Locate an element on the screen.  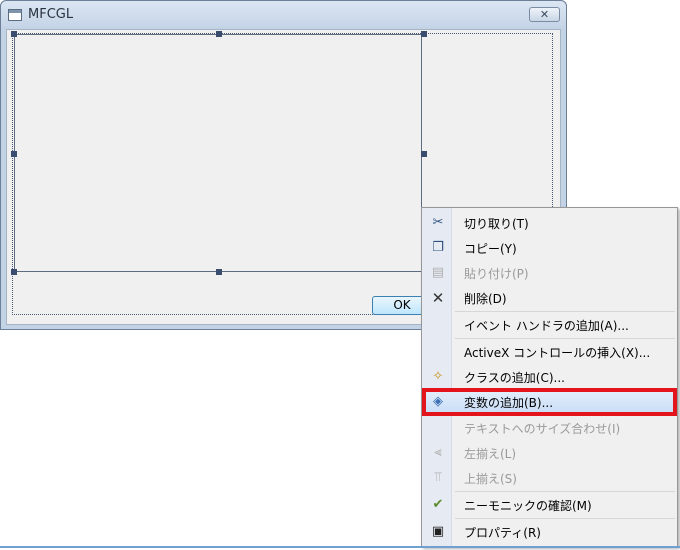
menu-item-cut: ✂ 切り取り(T) is located at coordinates (549, 223).